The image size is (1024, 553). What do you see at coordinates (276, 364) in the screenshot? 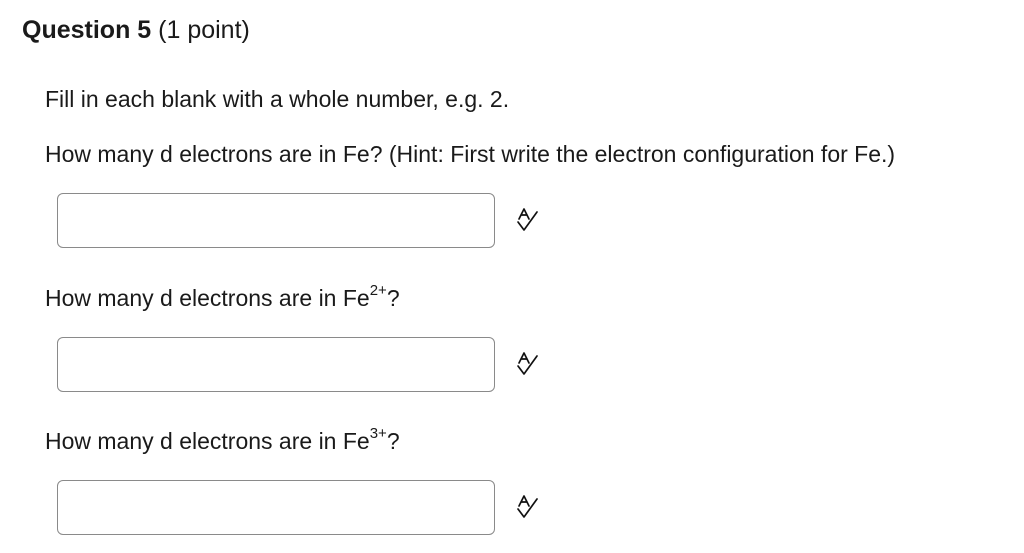
I see `answer-input-fe2plus` at bounding box center [276, 364].